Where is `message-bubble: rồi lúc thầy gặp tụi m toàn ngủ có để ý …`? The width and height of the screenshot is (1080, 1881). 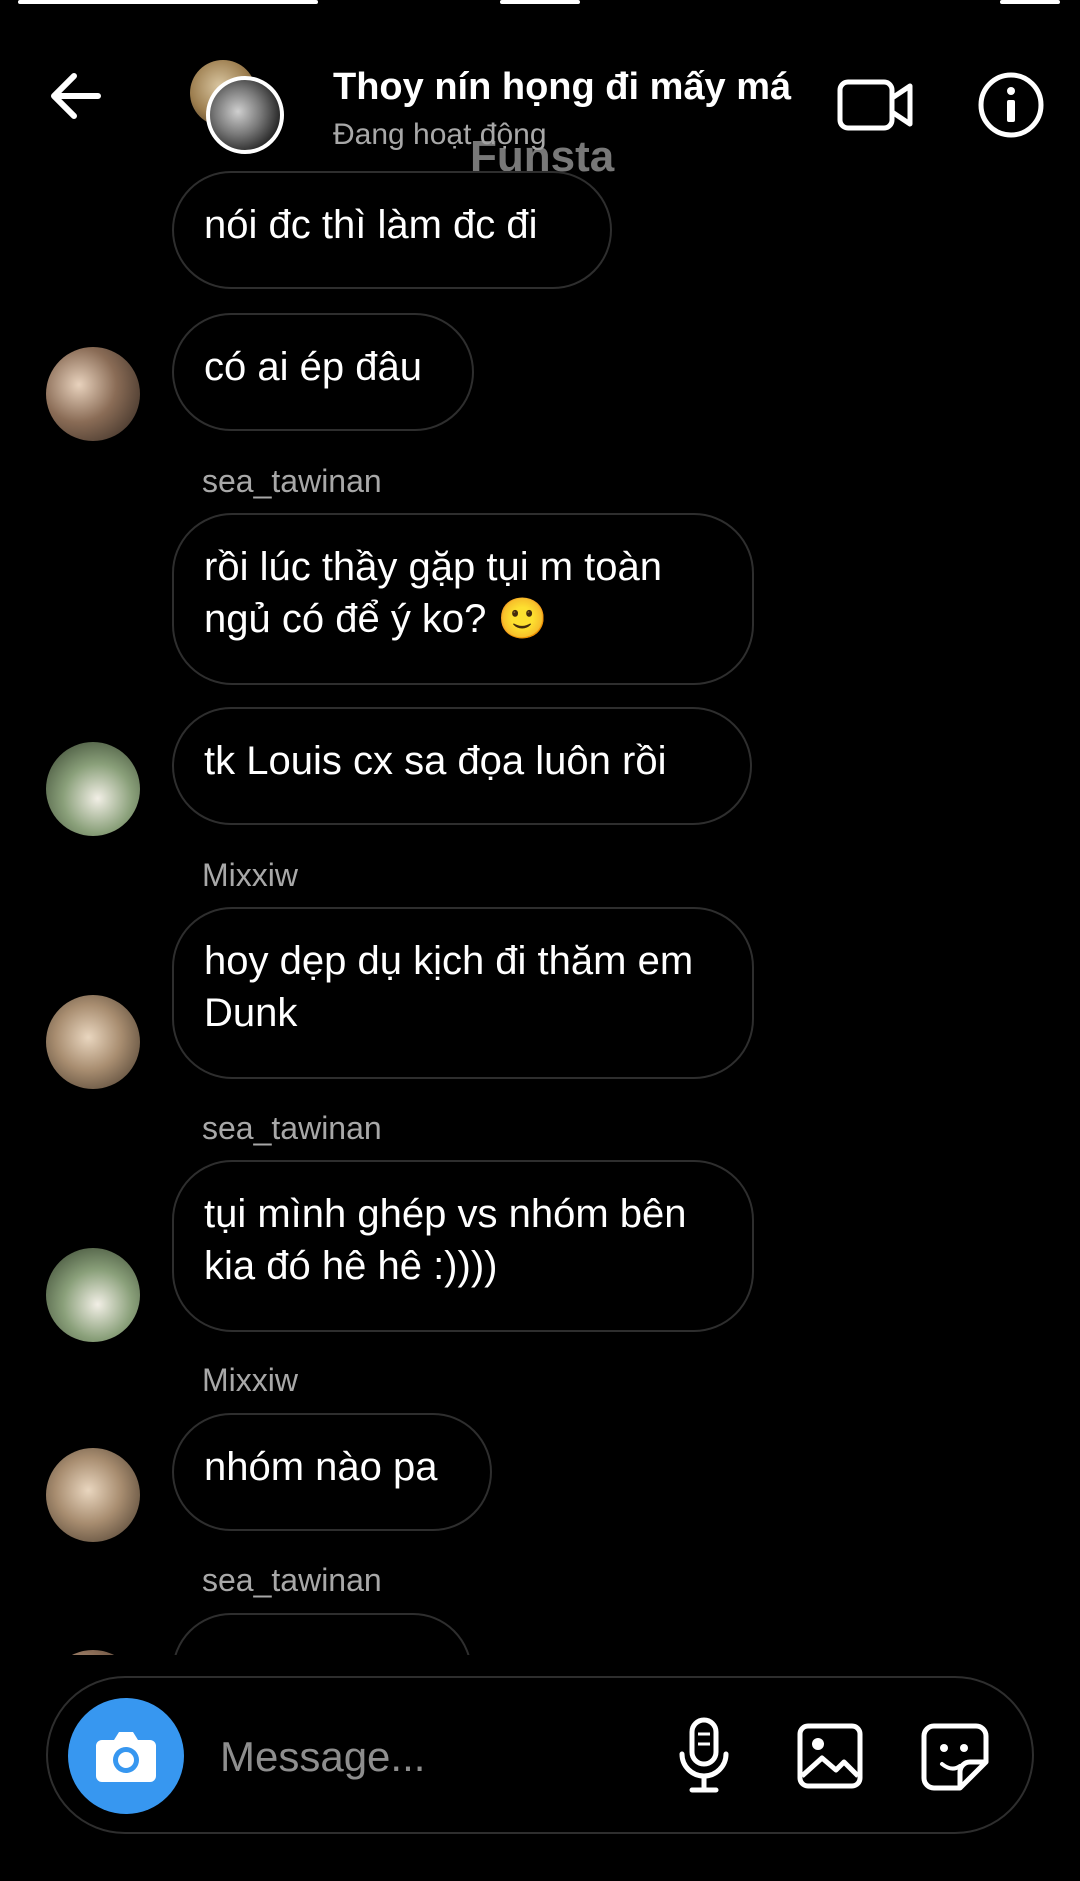
message-bubble: rồi lúc thầy gặp tụi m toàn ngủ có để ý … is located at coordinates (463, 599).